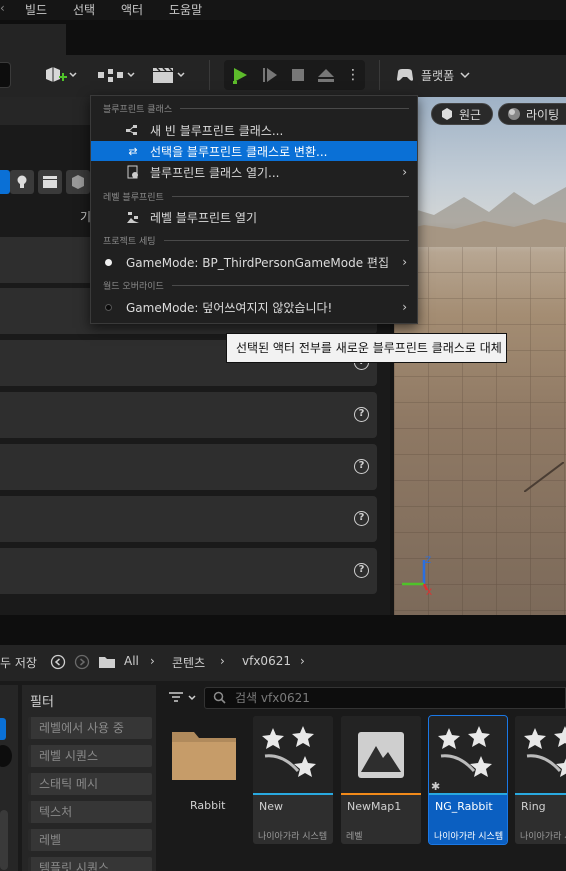  I want to click on select-mode-icon, so click(5, 182).